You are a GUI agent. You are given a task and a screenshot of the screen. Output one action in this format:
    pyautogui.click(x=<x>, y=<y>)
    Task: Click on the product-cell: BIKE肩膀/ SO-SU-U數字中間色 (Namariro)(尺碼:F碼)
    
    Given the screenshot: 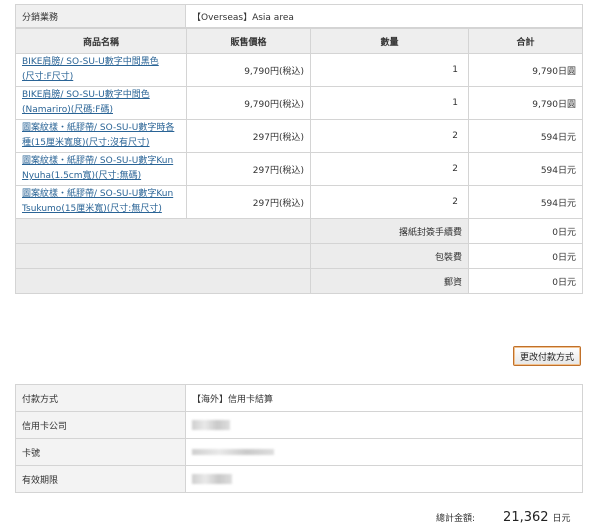 What is the action you would take?
    pyautogui.click(x=101, y=103)
    